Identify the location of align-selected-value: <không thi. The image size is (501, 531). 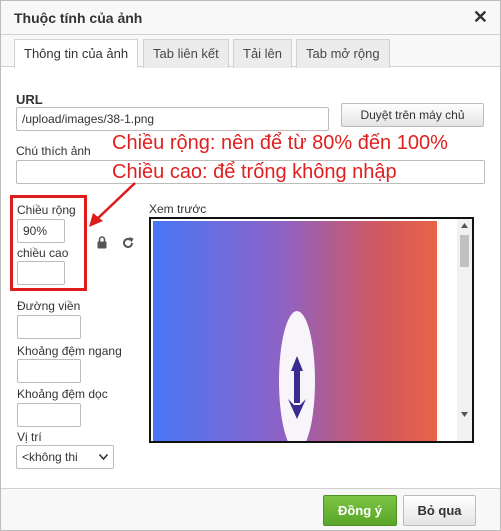
(50, 457).